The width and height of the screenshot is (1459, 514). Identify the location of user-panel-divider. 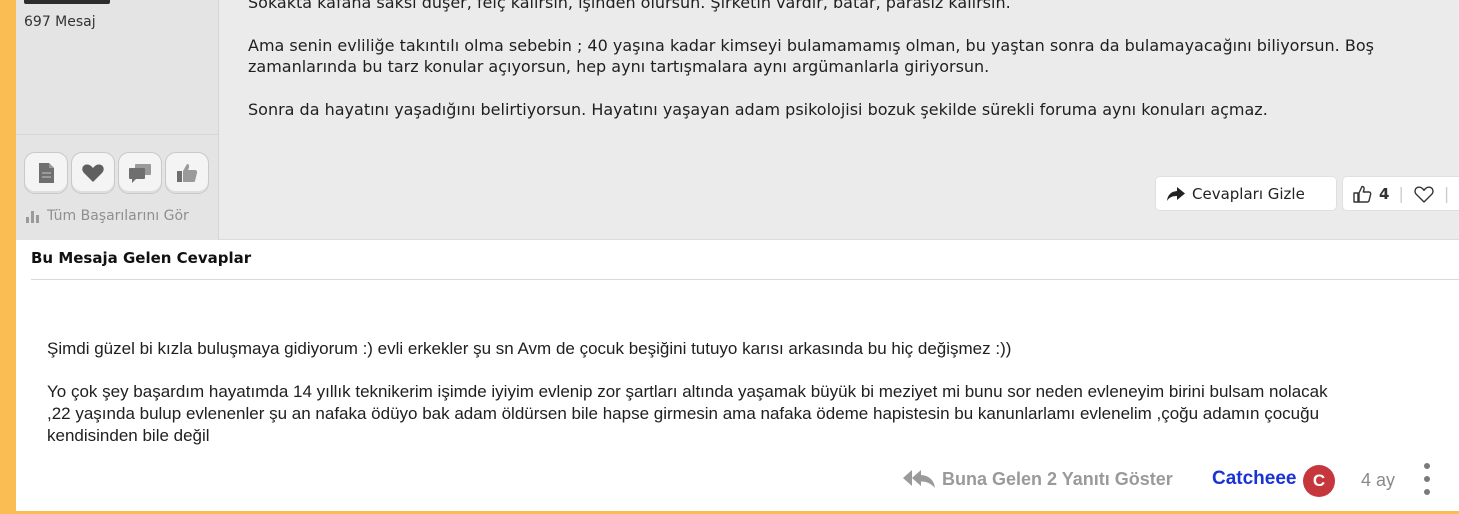
(117, 134).